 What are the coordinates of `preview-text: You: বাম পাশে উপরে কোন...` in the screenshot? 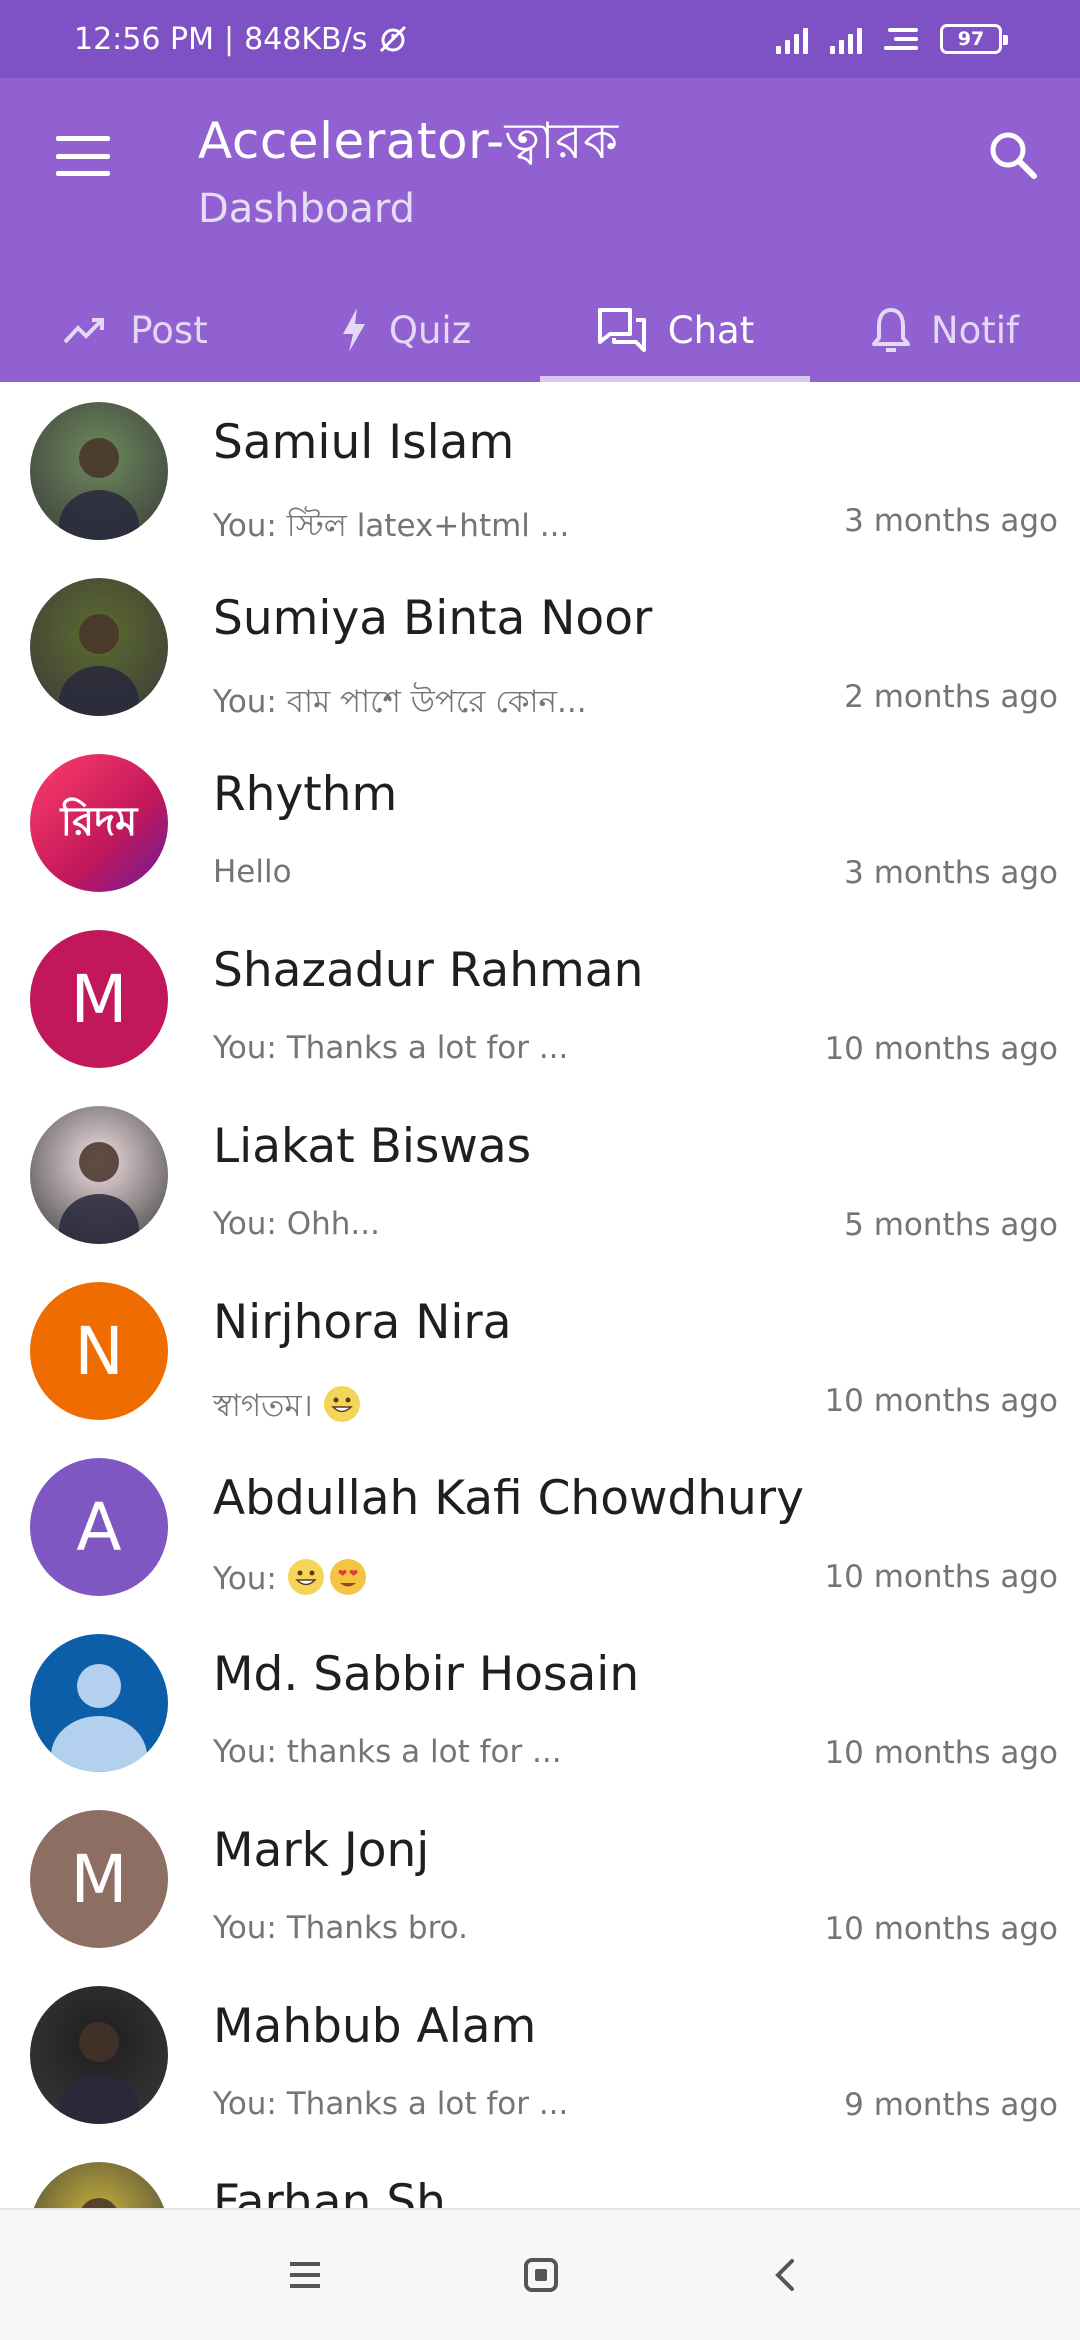 It's located at (400, 702).